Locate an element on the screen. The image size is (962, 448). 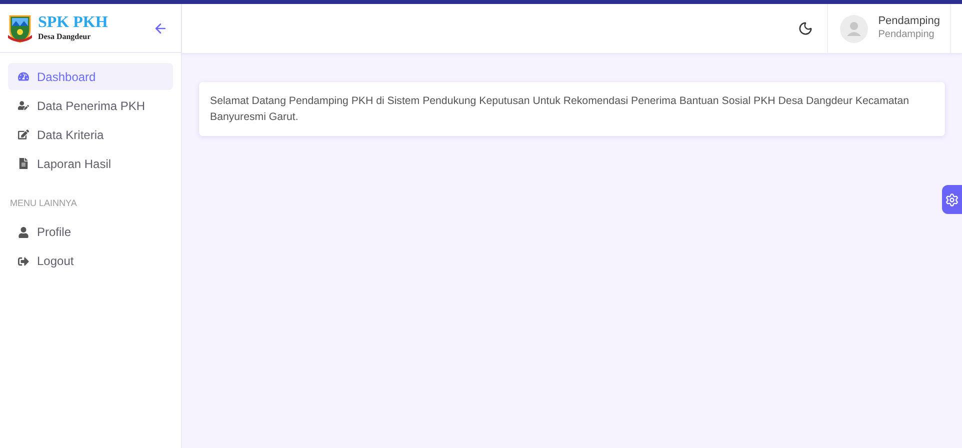
edit-icon is located at coordinates (23, 134).